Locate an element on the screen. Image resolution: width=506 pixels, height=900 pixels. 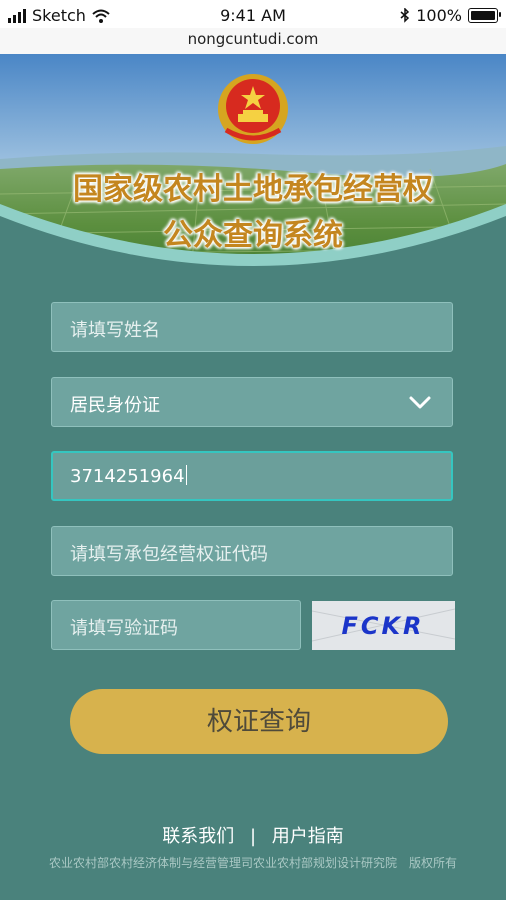
cert-code-input: 请填写承包经营权证代码 is located at coordinates (252, 551).